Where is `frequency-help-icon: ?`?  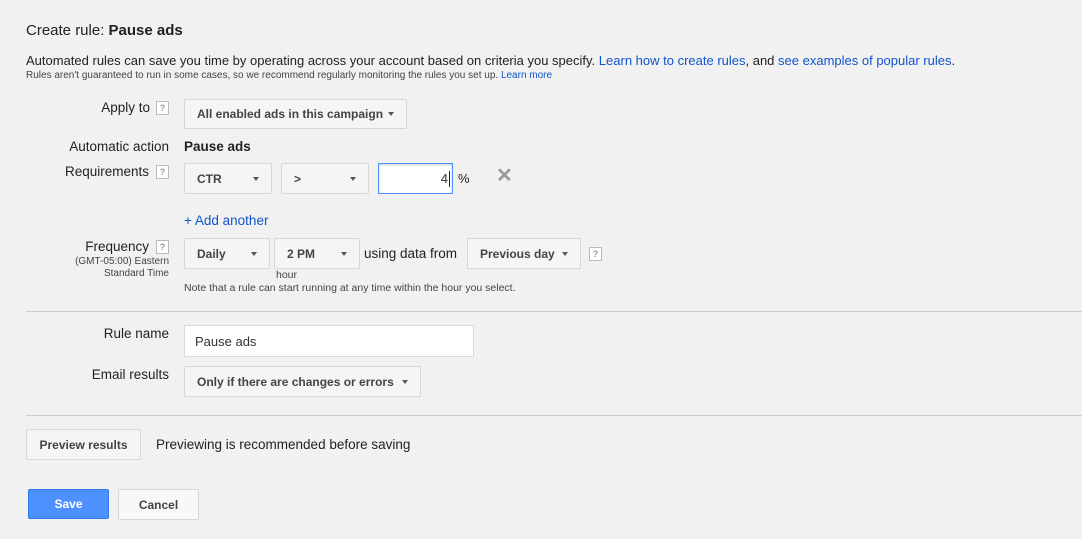 frequency-help-icon: ? is located at coordinates (162, 247).